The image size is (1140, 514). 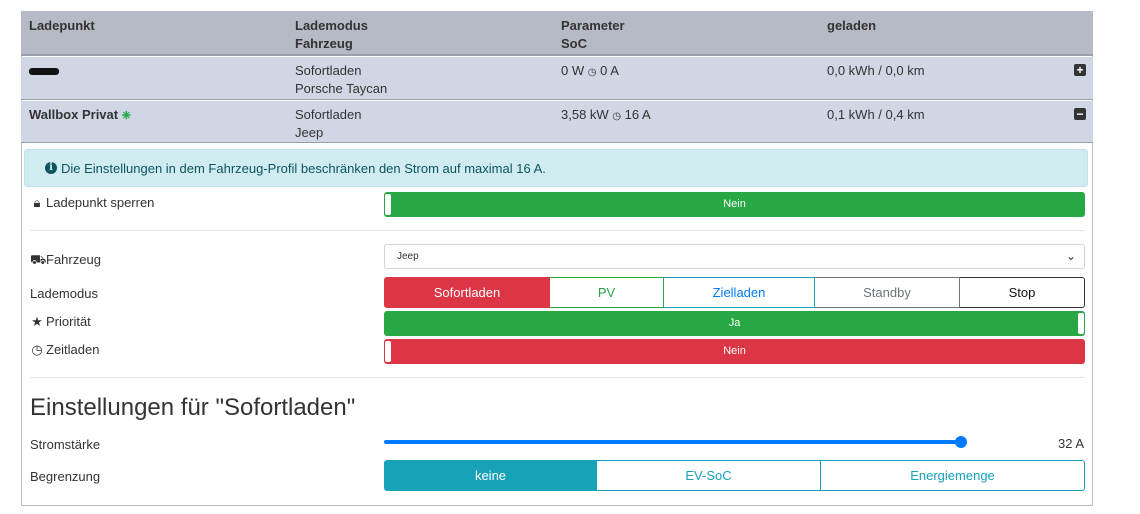 What do you see at coordinates (38, 259) in the screenshot?
I see `car-icon: ⛟` at bounding box center [38, 259].